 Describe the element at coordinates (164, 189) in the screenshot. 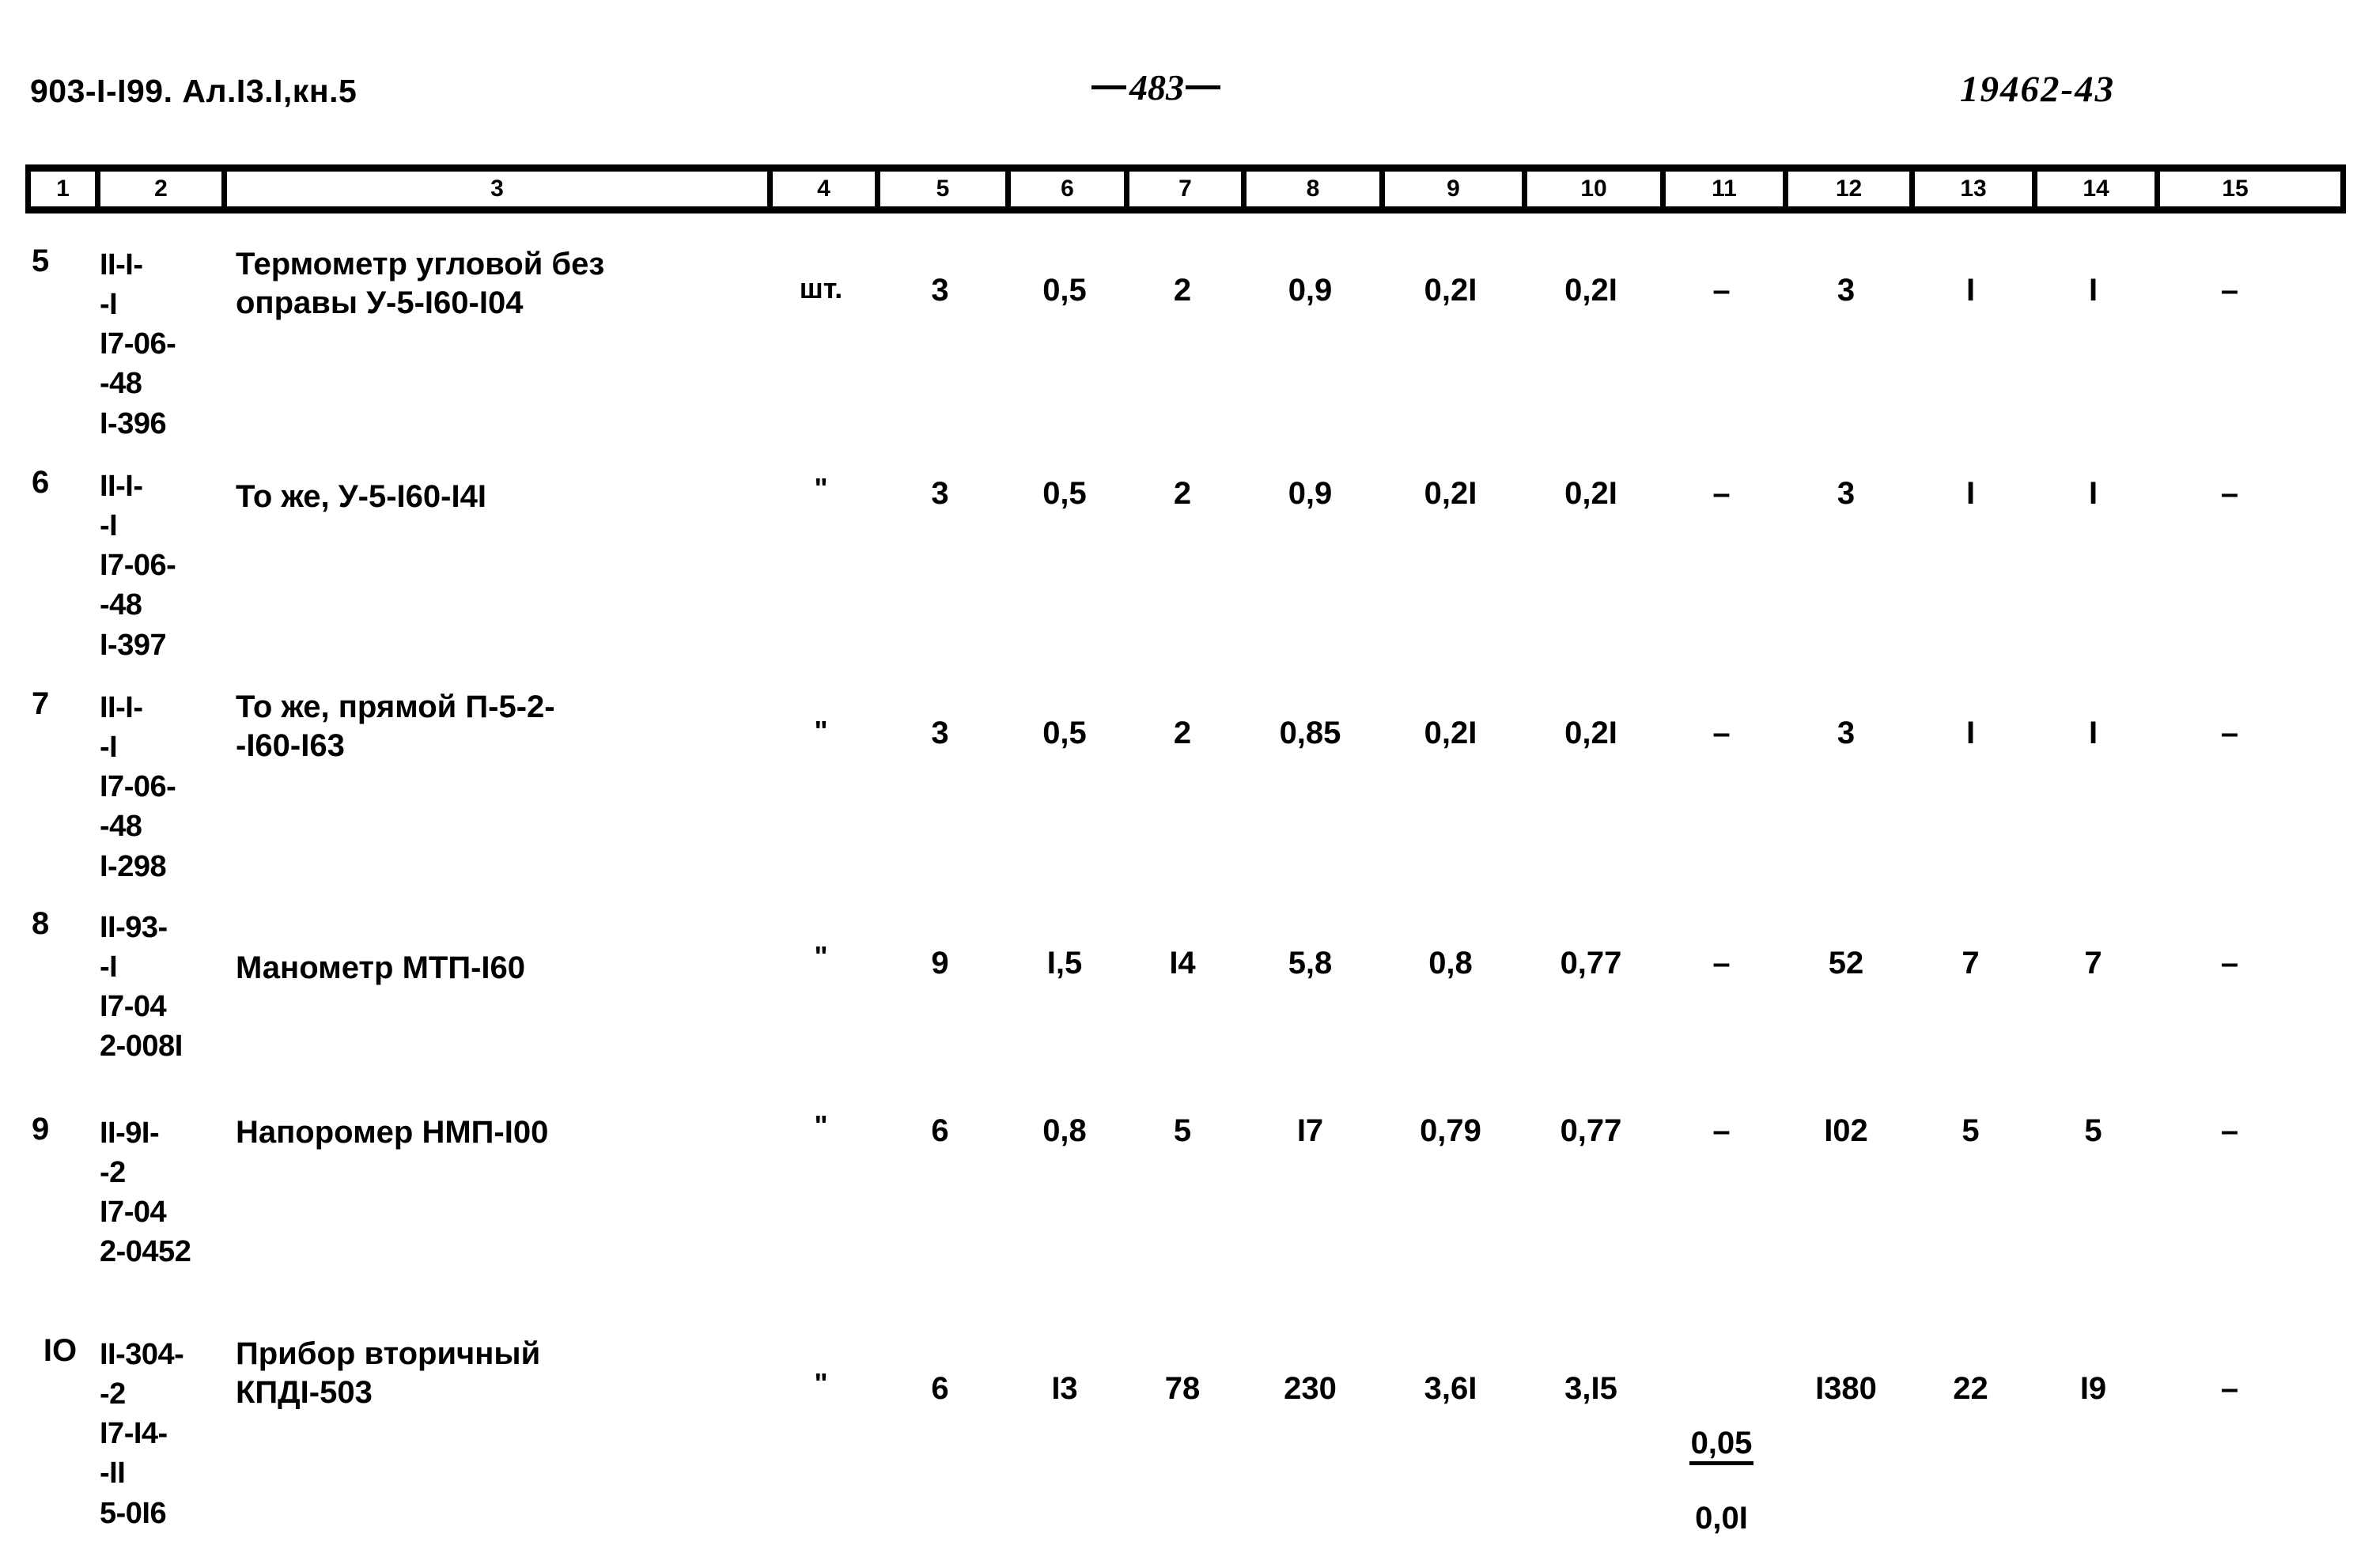

I see `column-number-2: 2` at that location.